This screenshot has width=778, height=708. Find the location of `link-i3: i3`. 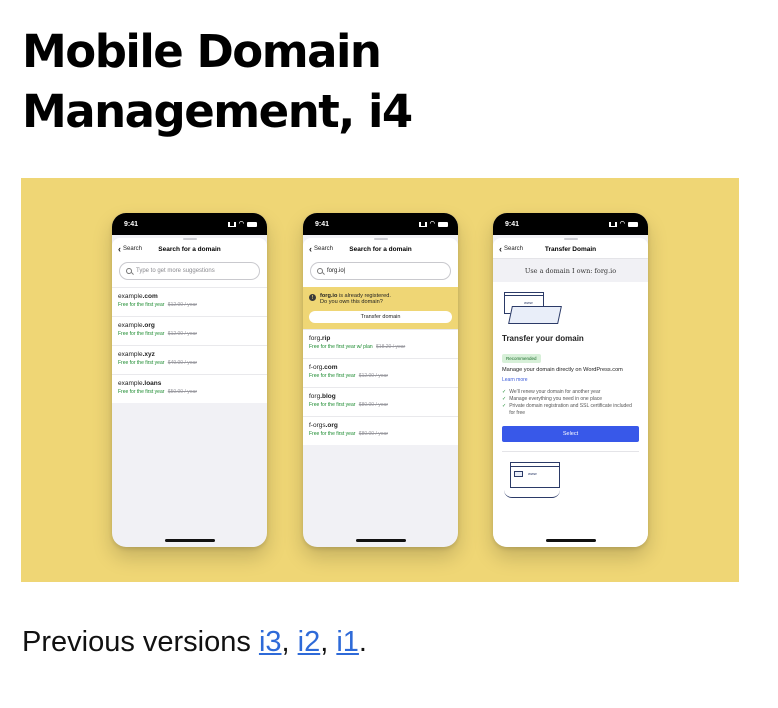

link-i3: i3 is located at coordinates (270, 642).